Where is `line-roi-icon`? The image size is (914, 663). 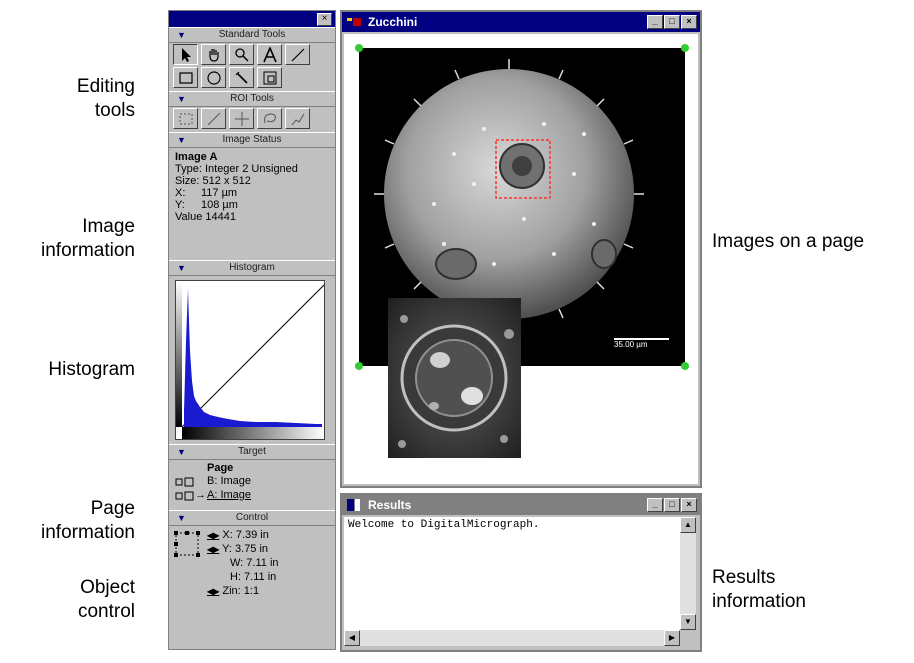
line-roi-icon is located at coordinates (213, 118).